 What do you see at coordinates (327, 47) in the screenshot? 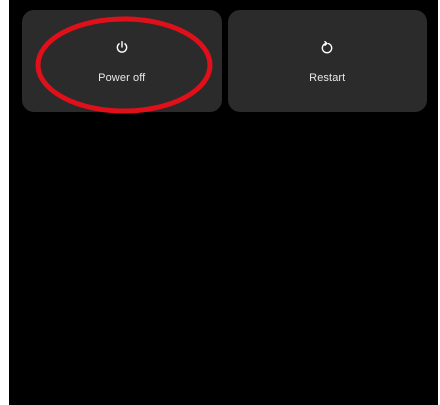
I see `restart-icon` at bounding box center [327, 47].